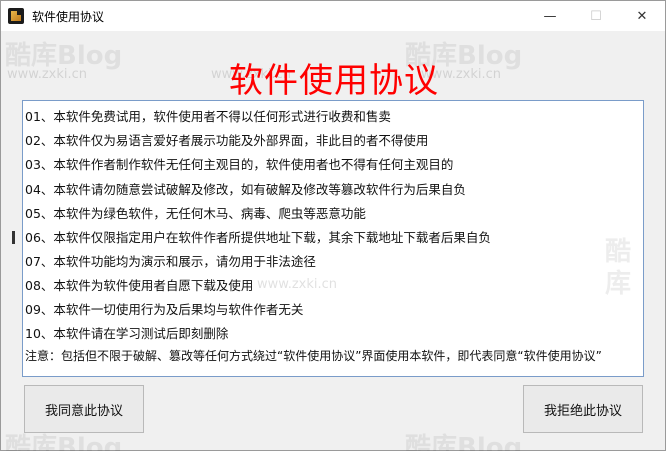 The image size is (666, 451). I want to click on agreement-line: 08、本软件为软件使用者自愿下载及使用, so click(139, 285).